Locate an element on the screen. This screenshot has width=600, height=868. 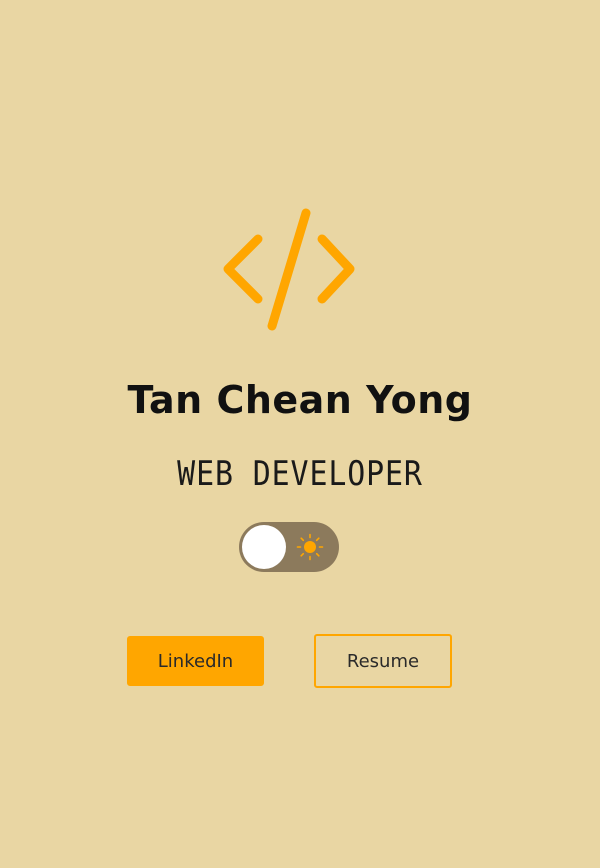
linkedin-button: LinkedIn is located at coordinates (195, 661).